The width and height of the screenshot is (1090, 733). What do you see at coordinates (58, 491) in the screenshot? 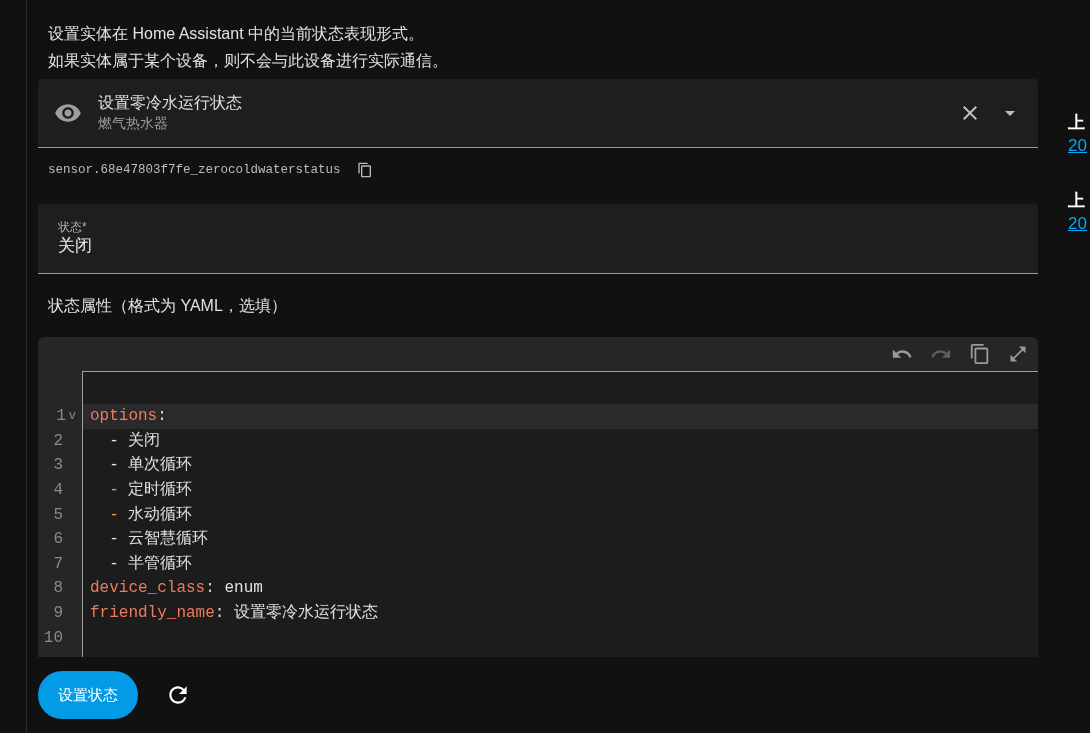
I see `line-number: 4` at bounding box center [58, 491].